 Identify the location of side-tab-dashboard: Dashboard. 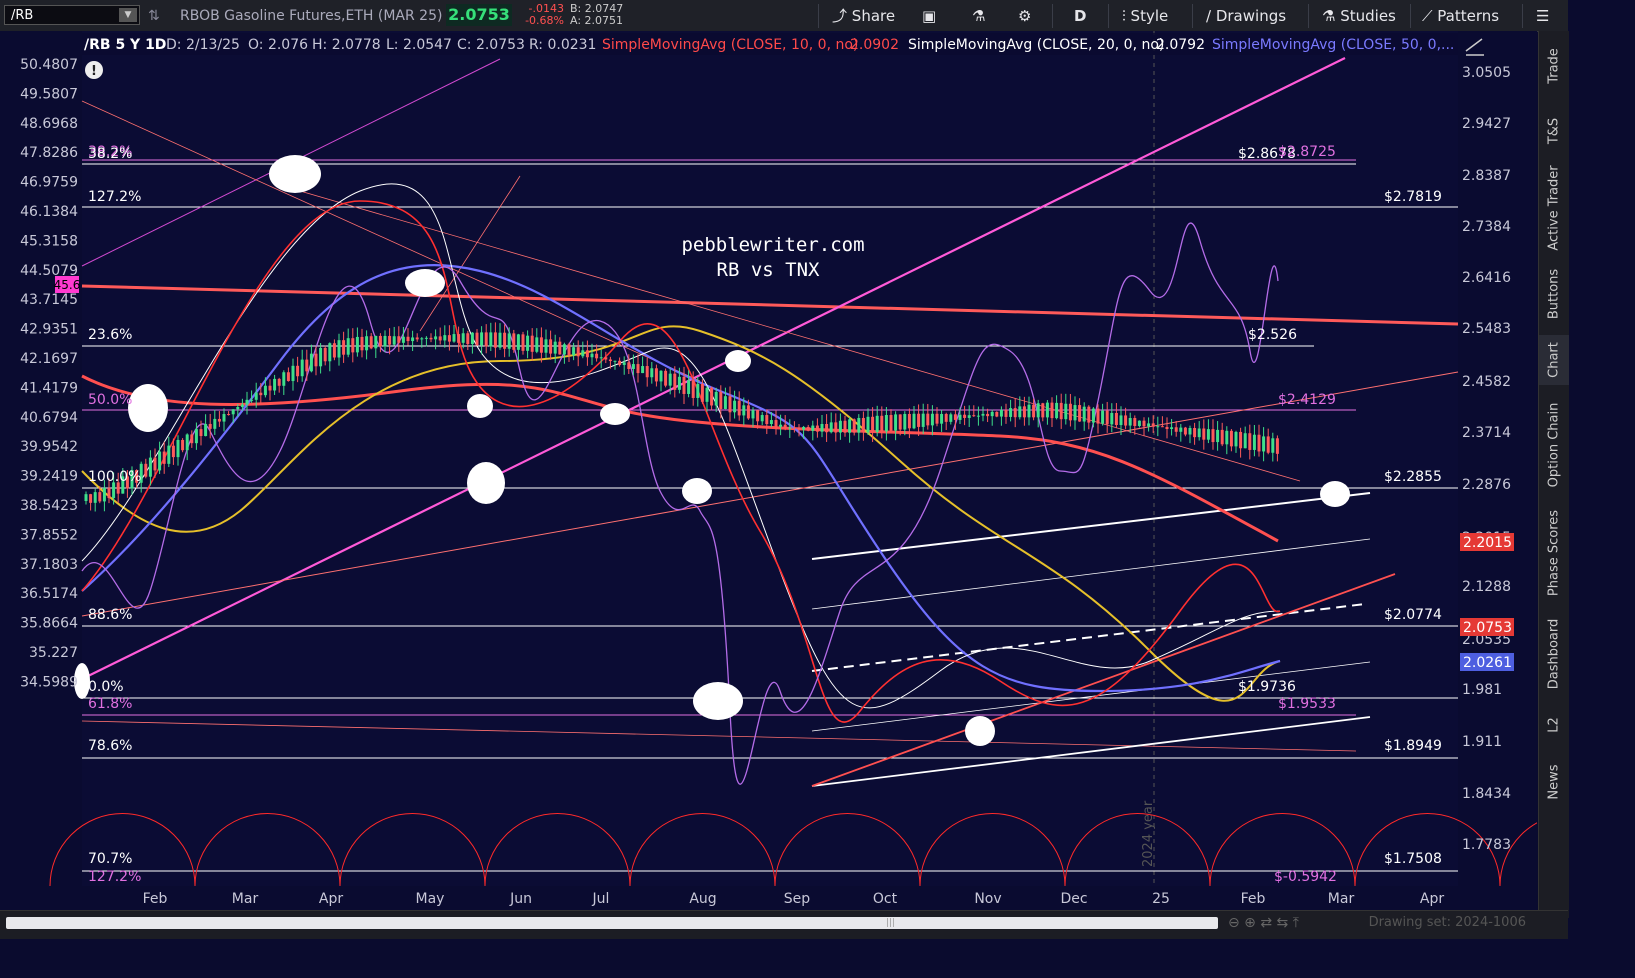
(1554, 654).